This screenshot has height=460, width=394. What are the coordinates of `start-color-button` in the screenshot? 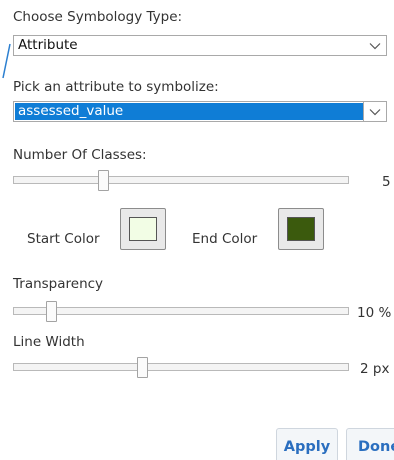 It's located at (143, 229).